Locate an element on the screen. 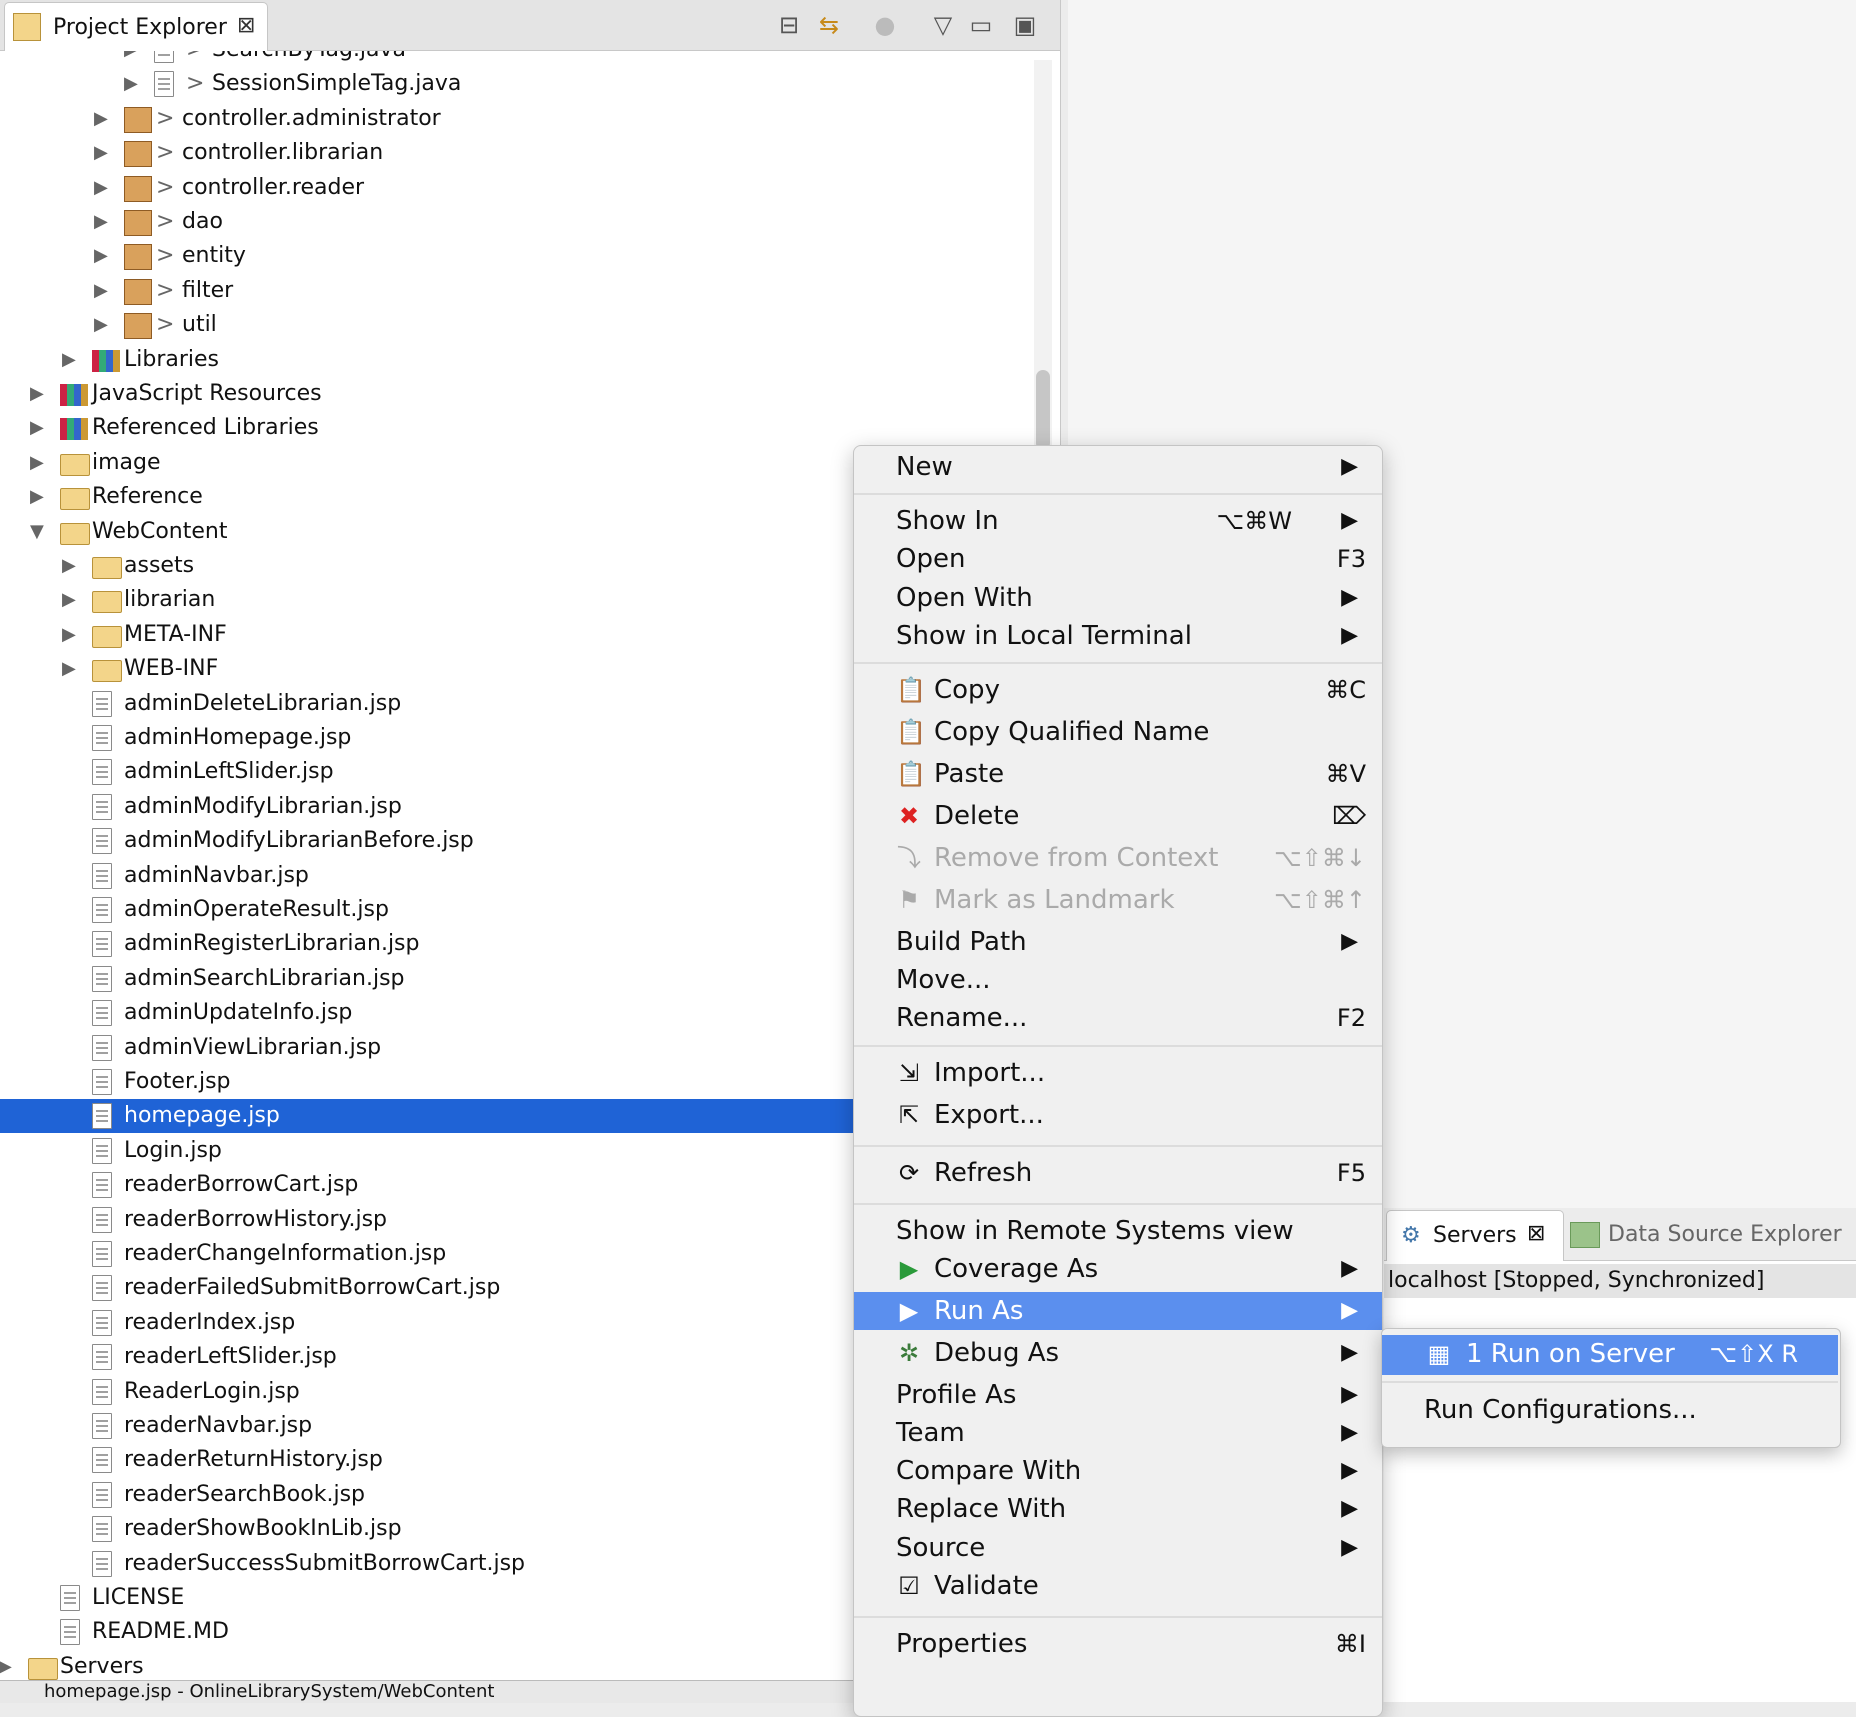  menu-separator is located at coordinates (1118, 1045).